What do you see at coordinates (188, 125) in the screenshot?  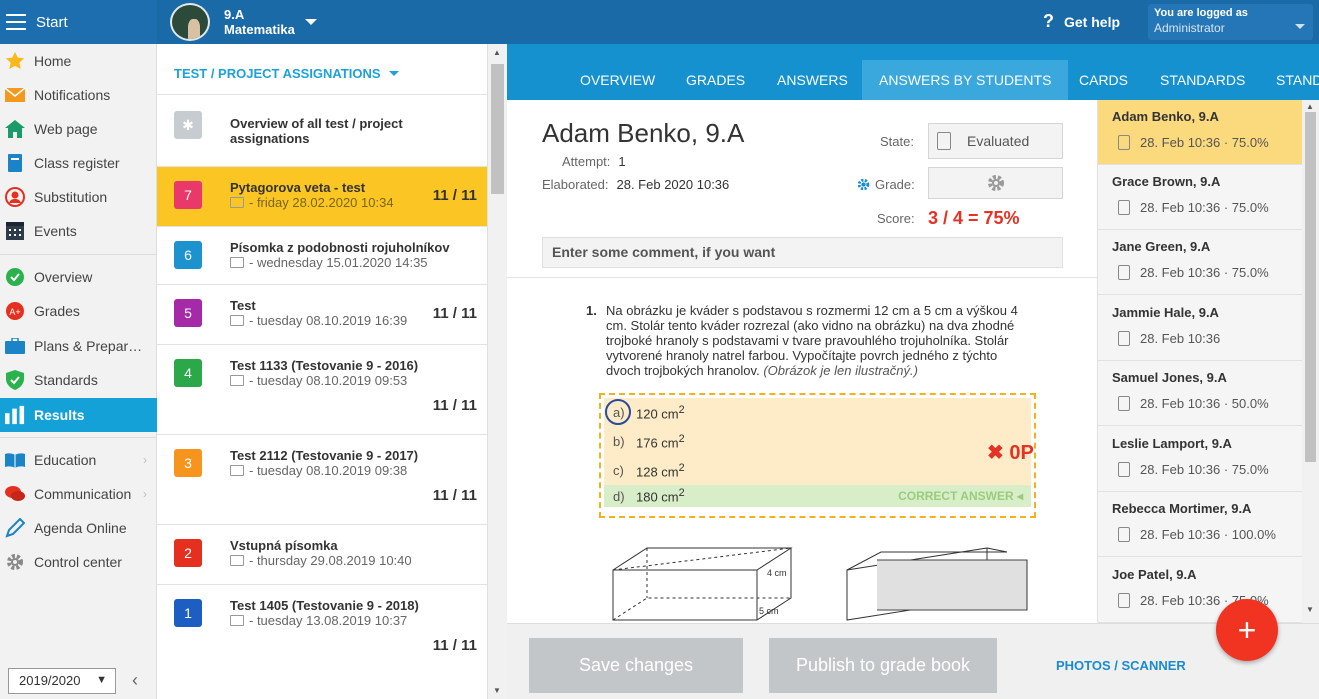 I see `puzzle-icon: ✱` at bounding box center [188, 125].